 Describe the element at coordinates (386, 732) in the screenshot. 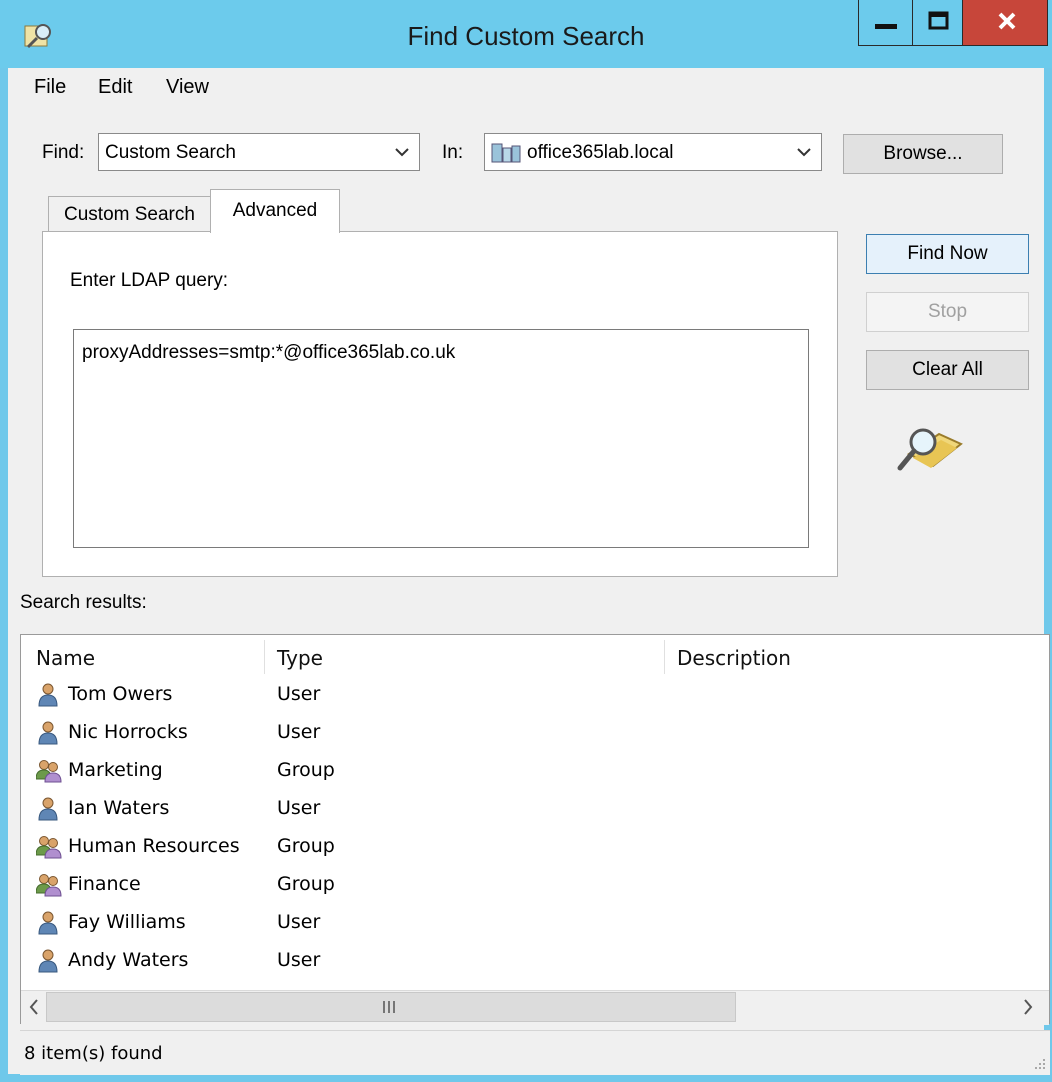

I see `table-row: Nic Horrocks User` at that location.